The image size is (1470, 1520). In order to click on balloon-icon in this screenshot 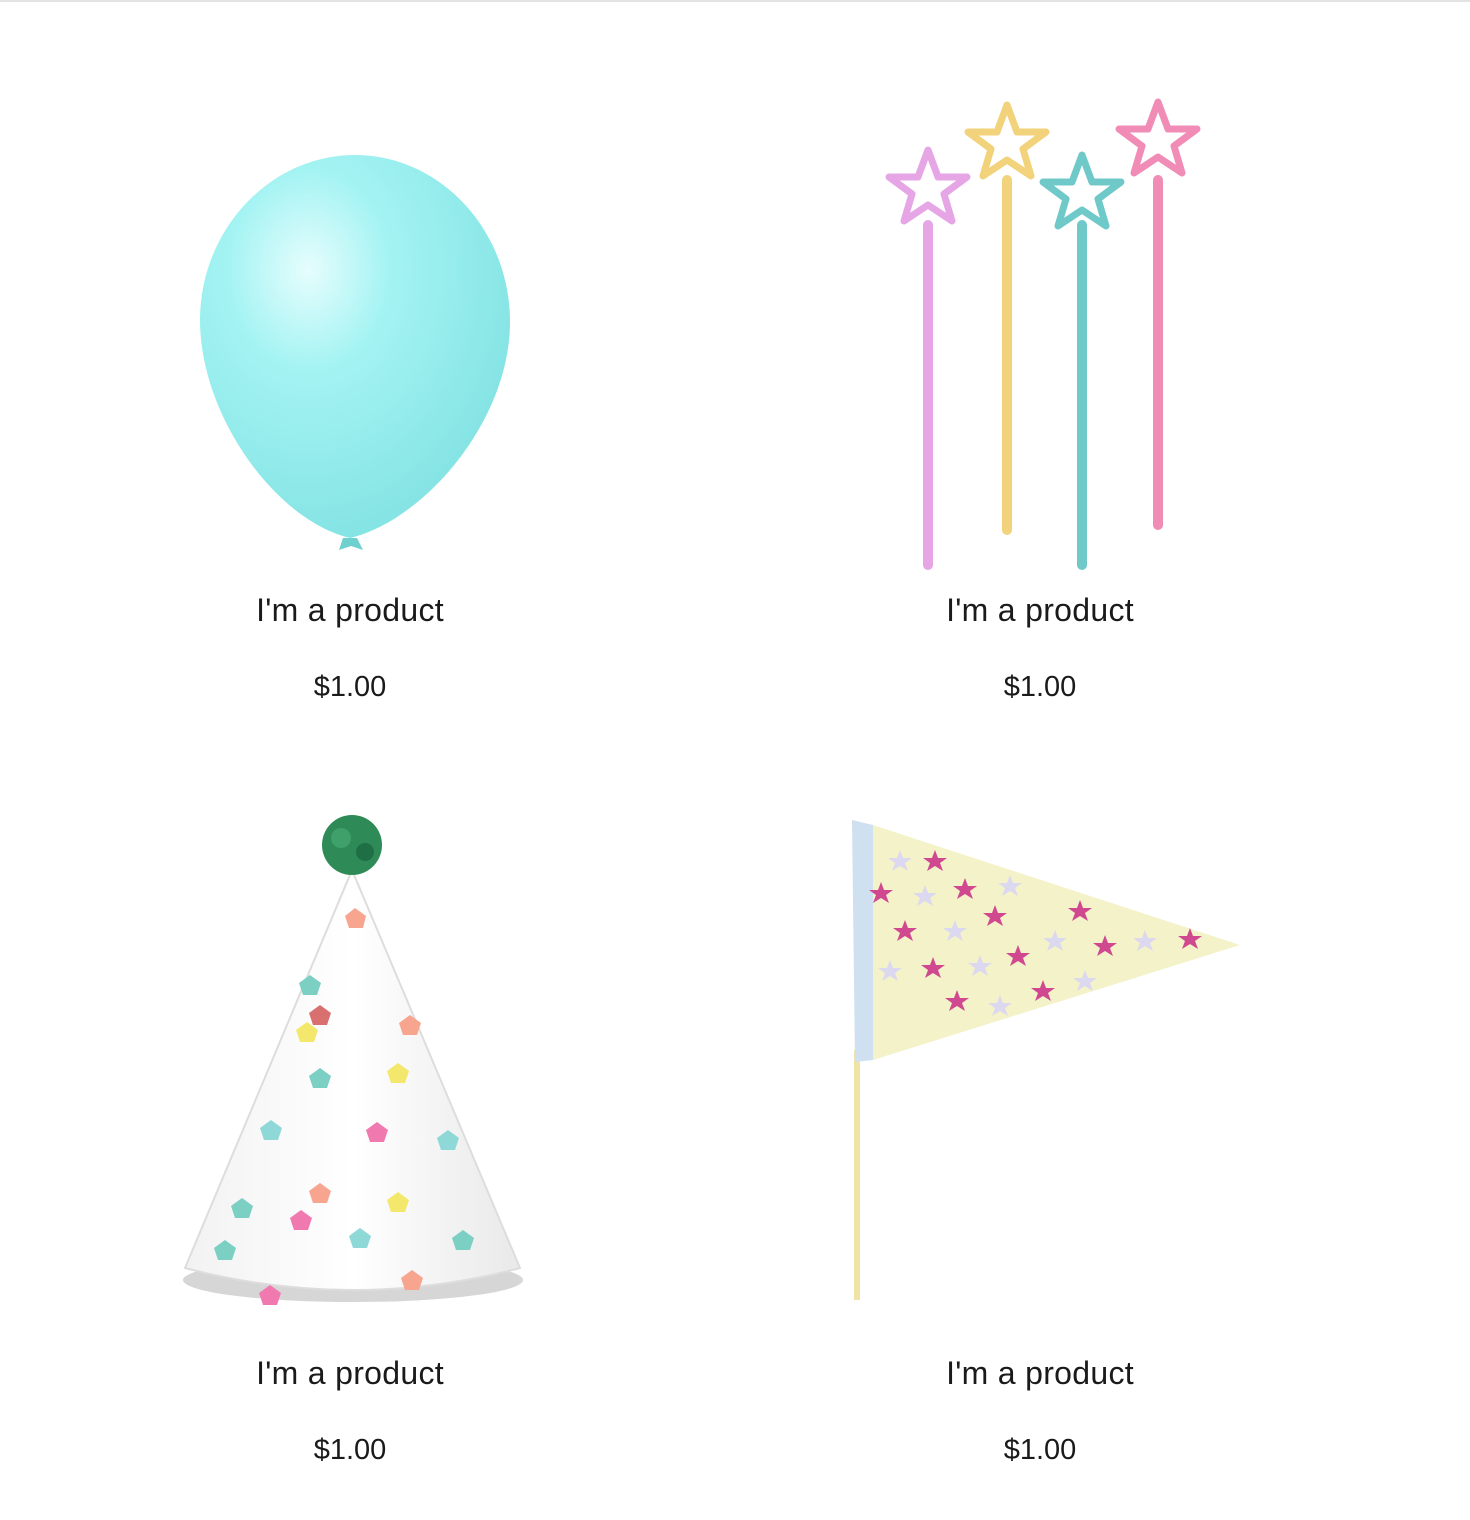, I will do `click(355, 352)`.